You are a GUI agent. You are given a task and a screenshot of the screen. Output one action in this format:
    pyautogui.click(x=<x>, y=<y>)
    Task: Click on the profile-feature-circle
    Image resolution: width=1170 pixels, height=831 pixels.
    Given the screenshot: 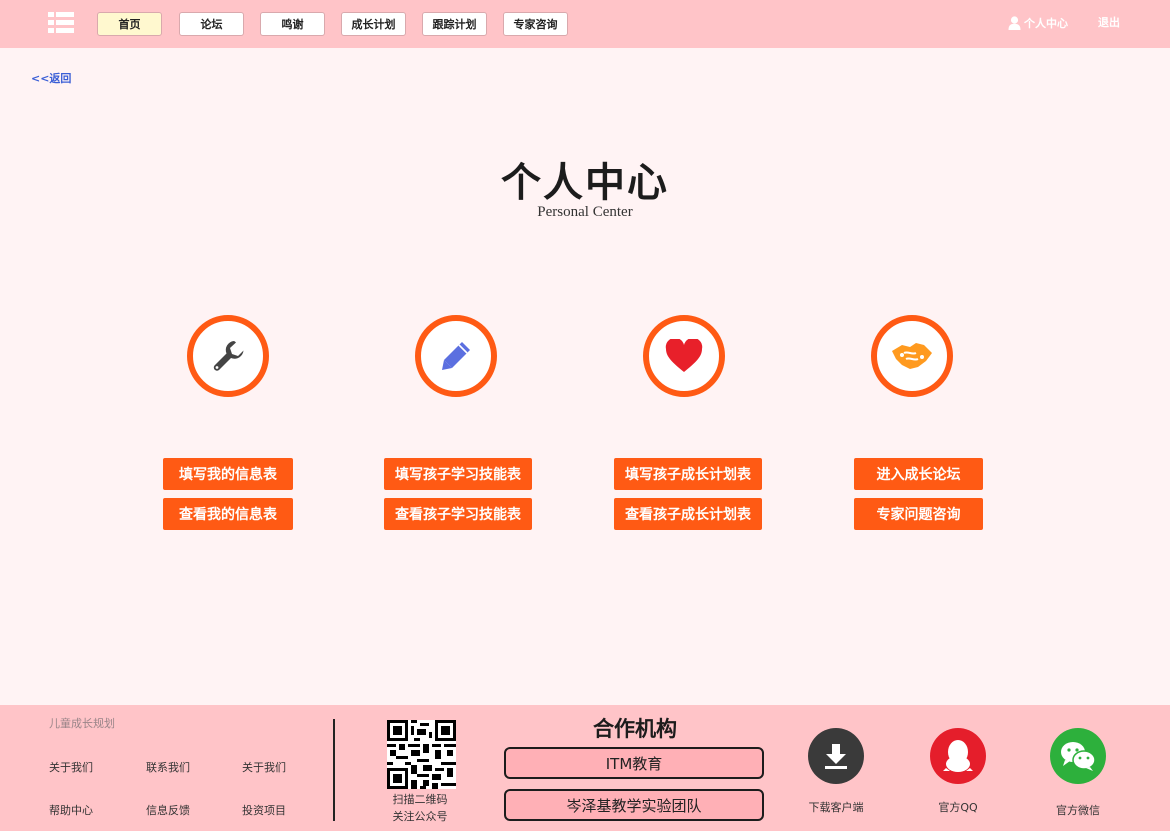 What is the action you would take?
    pyautogui.click(x=228, y=356)
    